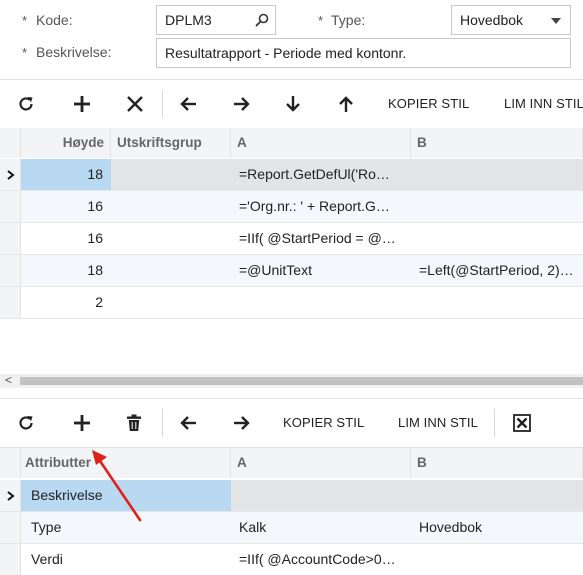  What do you see at coordinates (497, 527) in the screenshot?
I see `cell-b: Hovedbok` at bounding box center [497, 527].